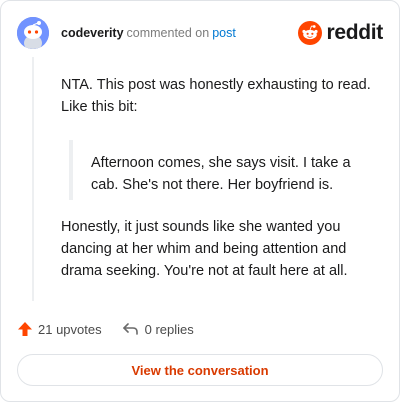 This screenshot has width=400, height=402. What do you see at coordinates (354, 32) in the screenshot?
I see `brand-wordmark: reddit` at bounding box center [354, 32].